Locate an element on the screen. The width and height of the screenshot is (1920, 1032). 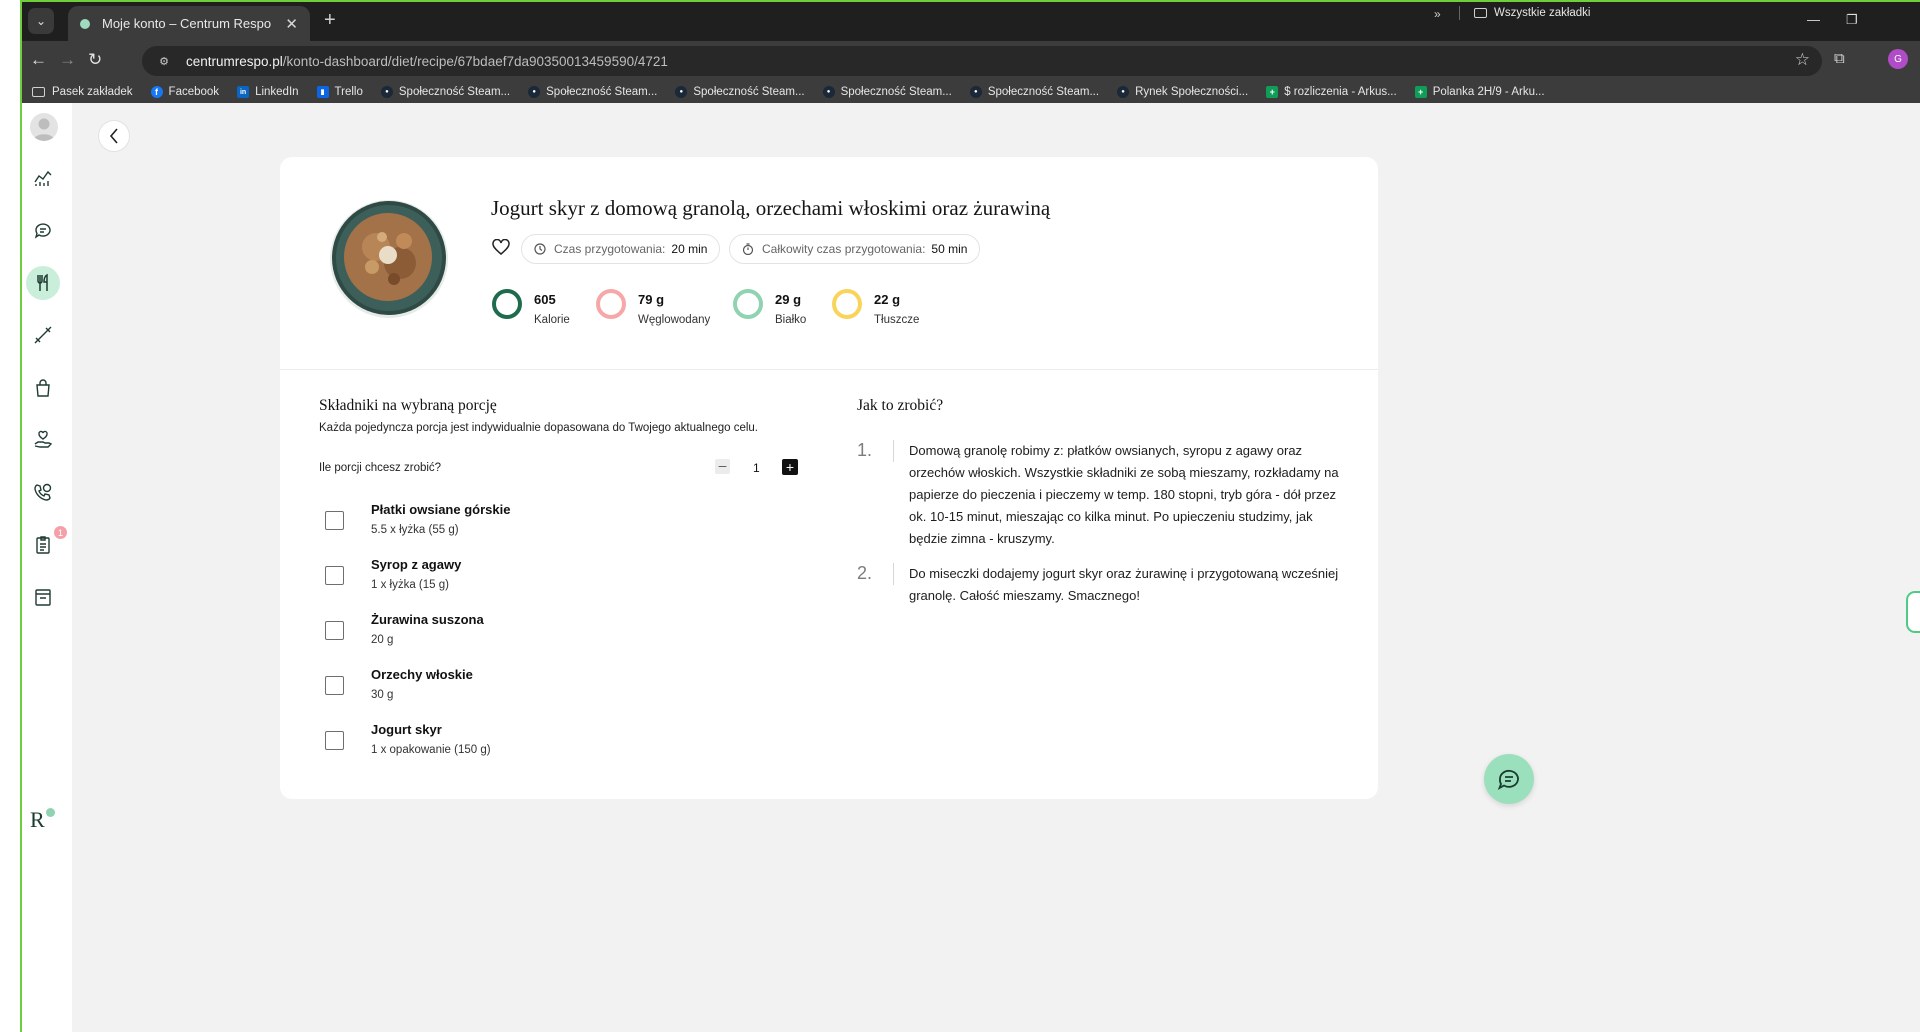
new-tab-button: + is located at coordinates (330, 20).